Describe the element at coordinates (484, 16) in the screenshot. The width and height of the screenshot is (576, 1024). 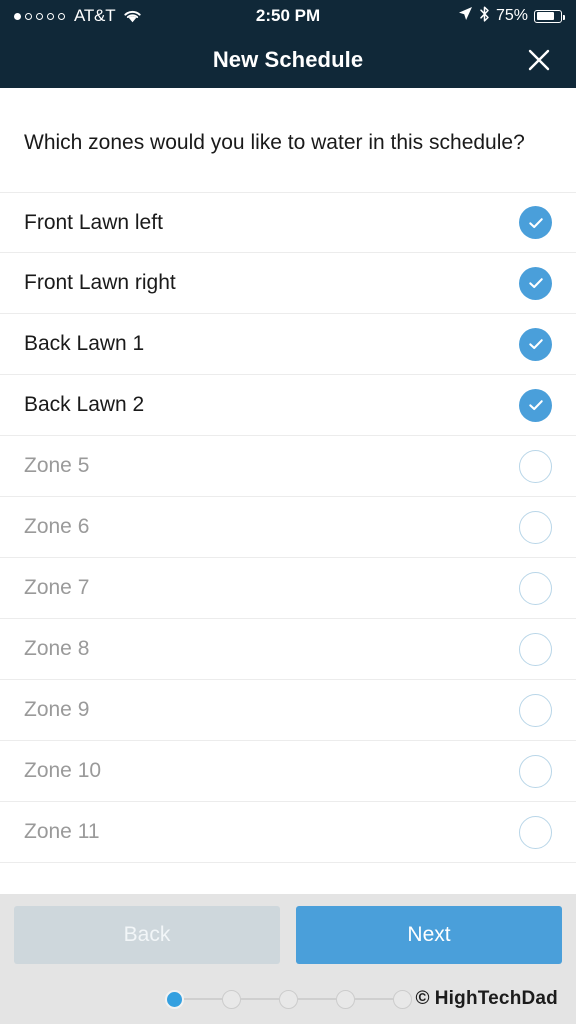
I see `bluetooth-icon` at that location.